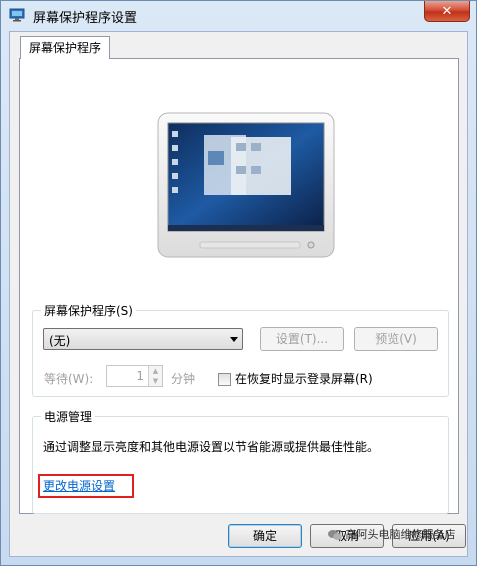  What do you see at coordinates (304, 378) in the screenshot?
I see `resume-login-label: 在恢复时显示登录屏幕(R)` at bounding box center [304, 378].